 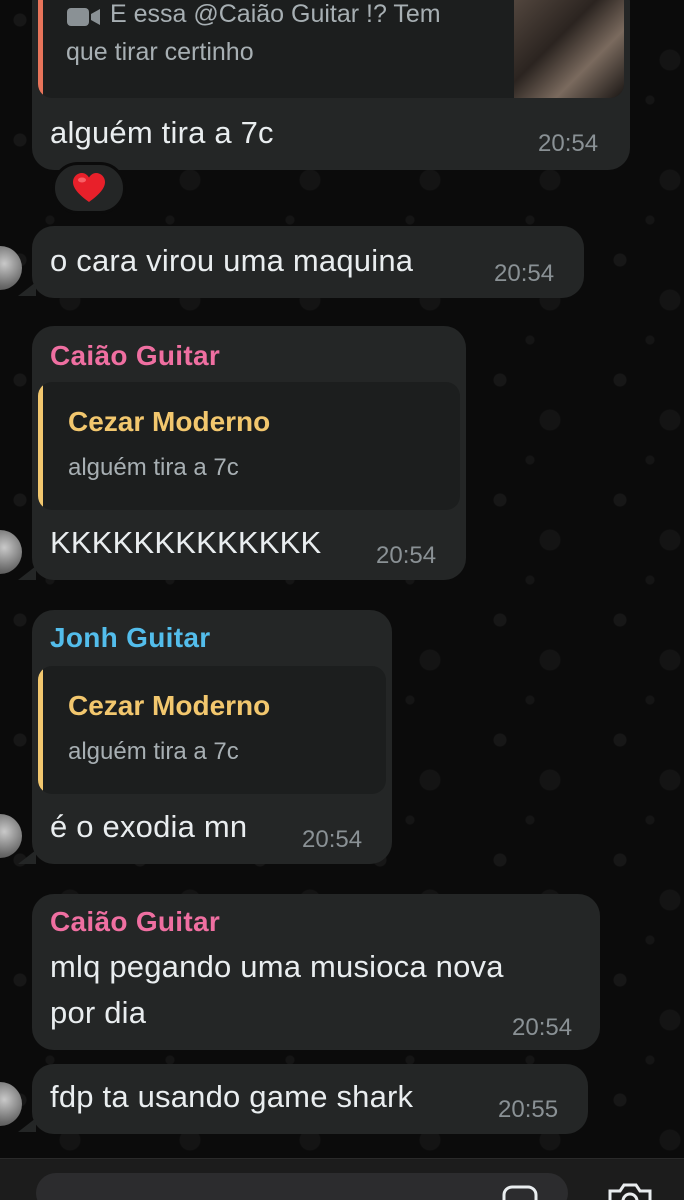 I want to click on sender-name: Jonh Guitar, so click(x=130, y=638).